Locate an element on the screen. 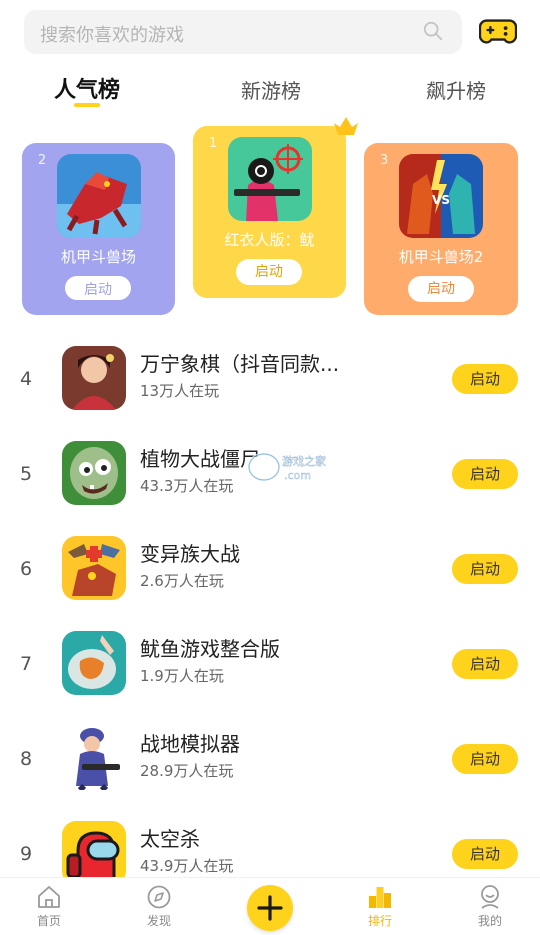 The height and width of the screenshot is (935, 540). game-thumbnail: VS is located at coordinates (441, 196).